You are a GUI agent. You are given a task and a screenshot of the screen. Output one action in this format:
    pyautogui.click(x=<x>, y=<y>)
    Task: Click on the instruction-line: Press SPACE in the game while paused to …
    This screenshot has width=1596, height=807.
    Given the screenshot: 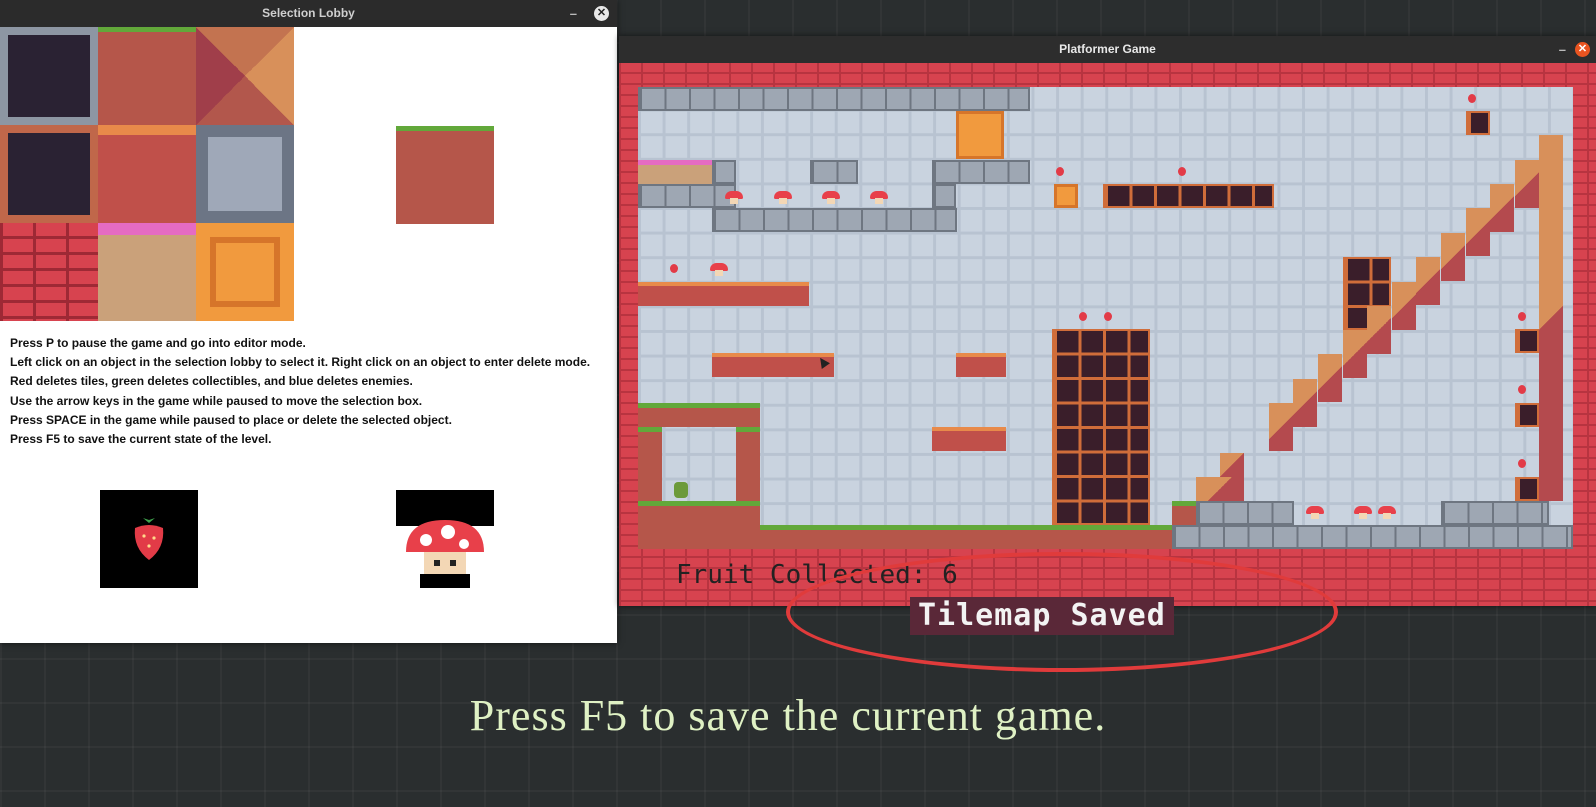 What is the action you would take?
    pyautogui.click(x=231, y=419)
    